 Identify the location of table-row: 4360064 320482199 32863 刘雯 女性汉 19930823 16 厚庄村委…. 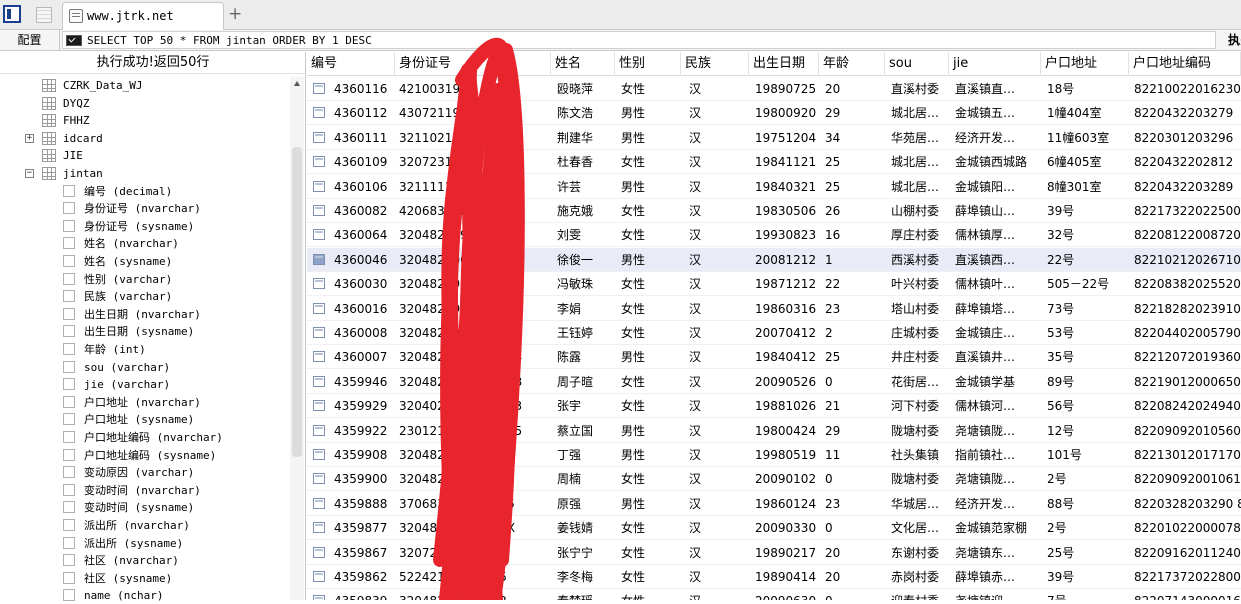
(774, 235).